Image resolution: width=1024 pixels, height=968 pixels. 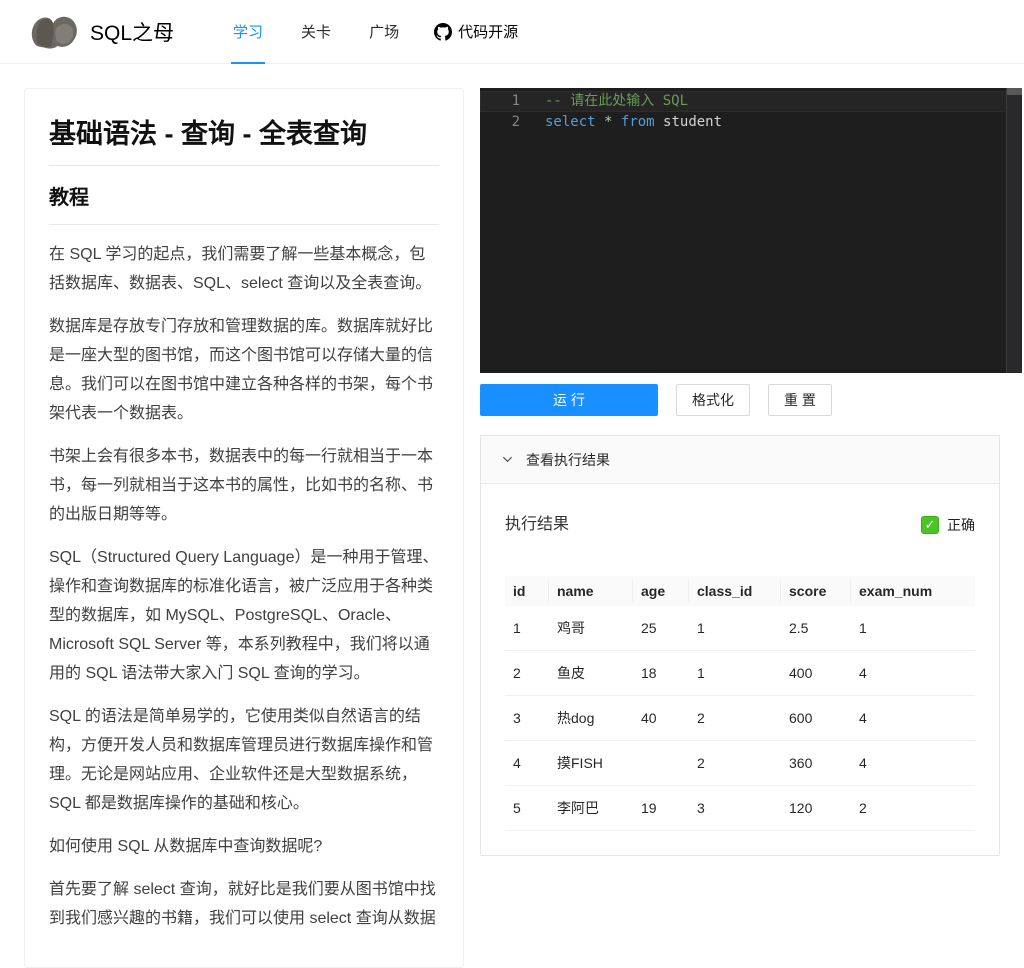 I want to click on result-heading: 执行结果, so click(x=537, y=524).